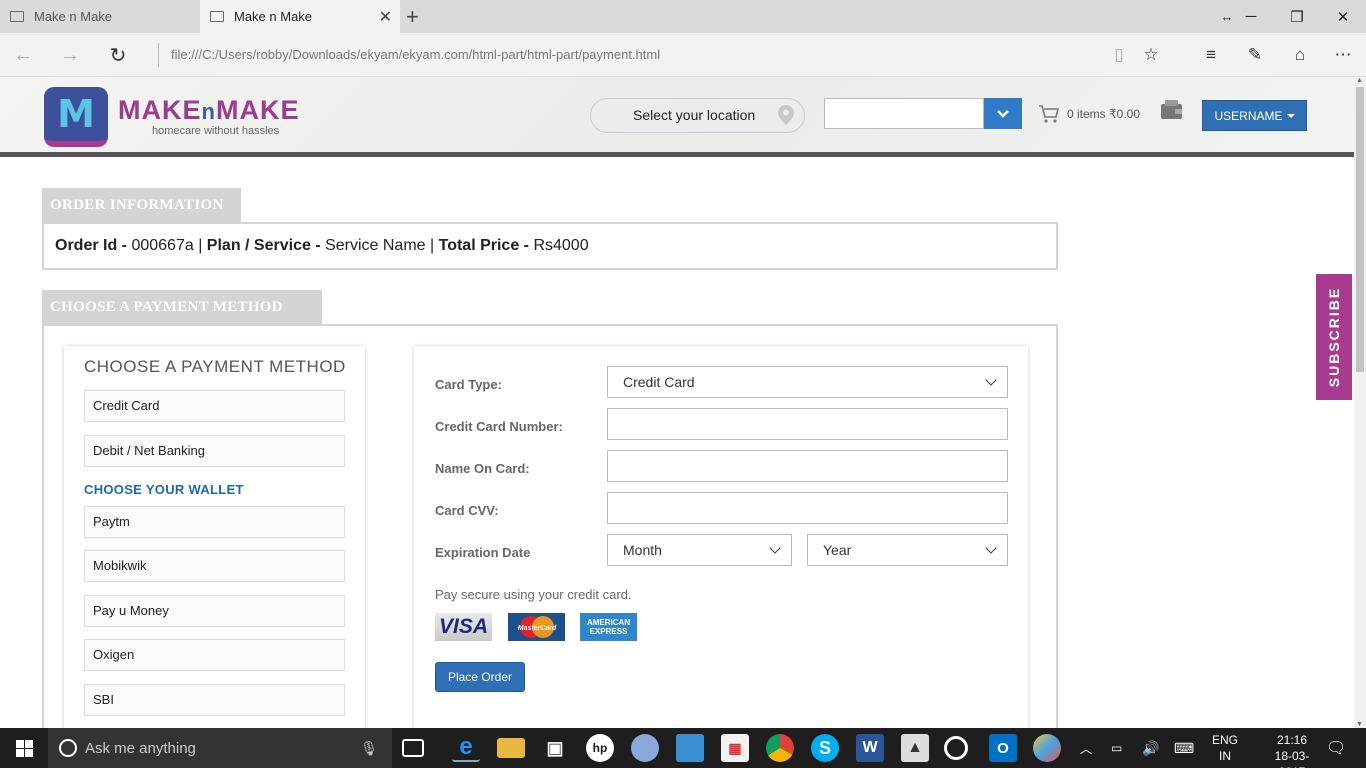  What do you see at coordinates (807, 508) in the screenshot?
I see `cvv-input` at bounding box center [807, 508].